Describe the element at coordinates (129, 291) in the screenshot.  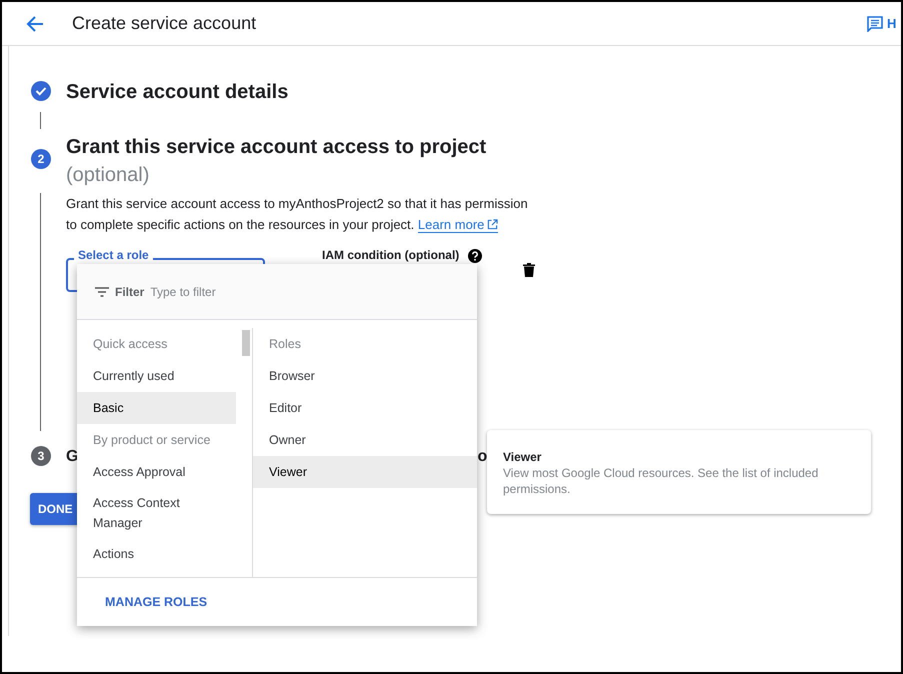
I see `filter-label: Filter` at that location.